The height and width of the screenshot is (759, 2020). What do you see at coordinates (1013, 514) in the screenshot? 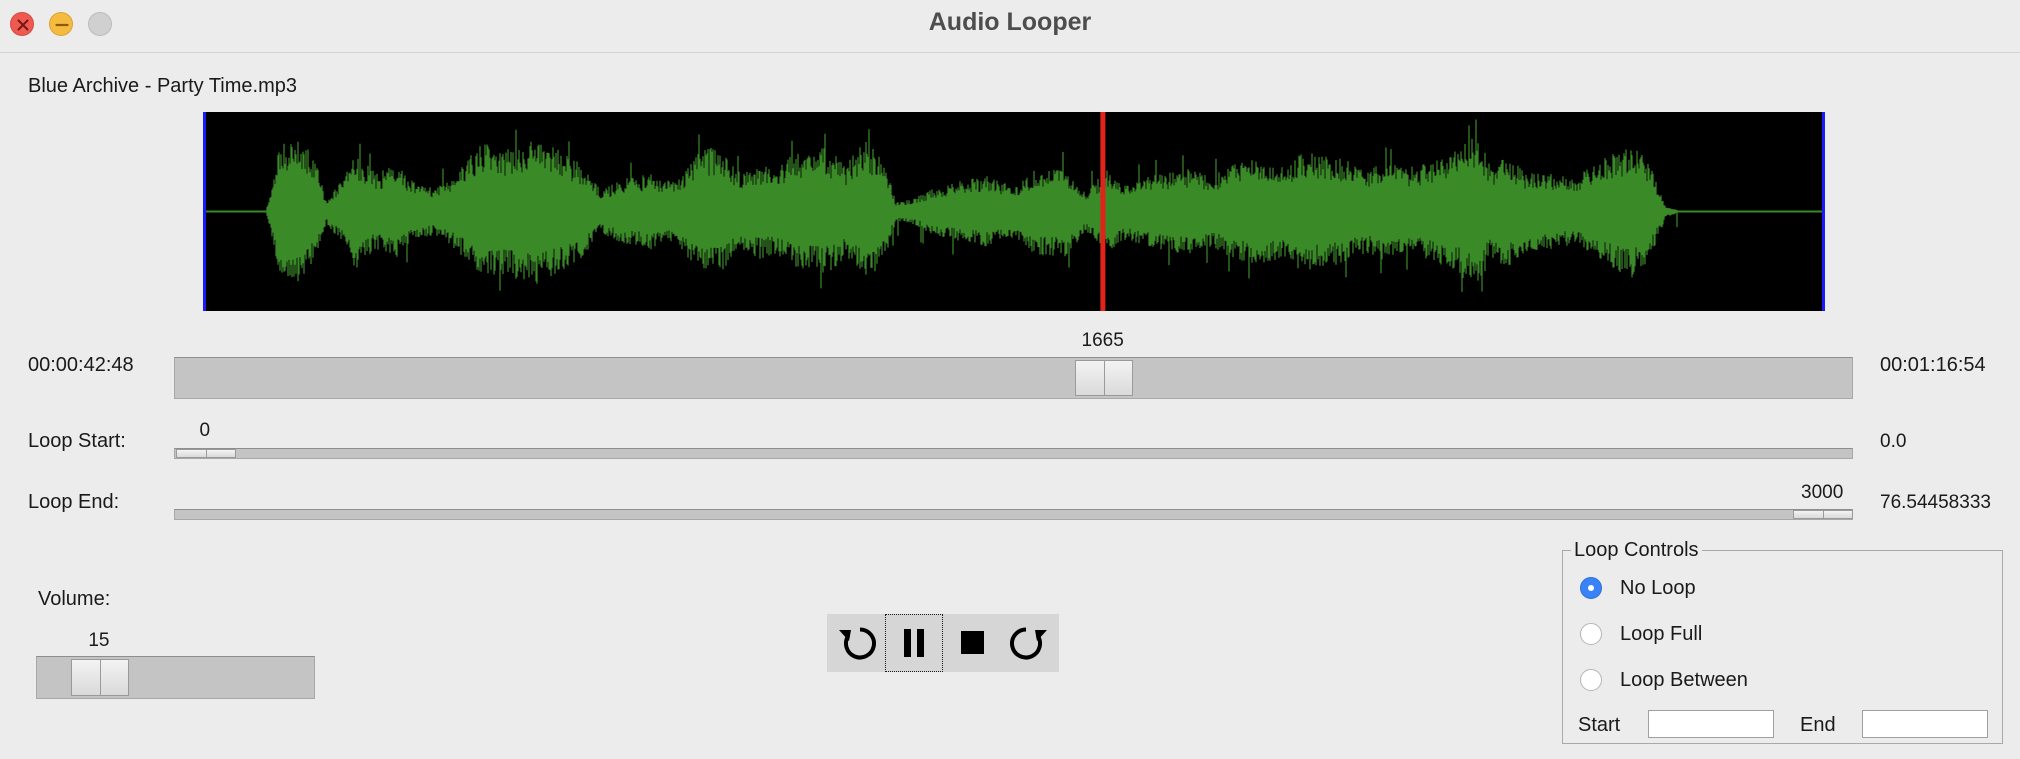
I see `loop-end-slider` at bounding box center [1013, 514].